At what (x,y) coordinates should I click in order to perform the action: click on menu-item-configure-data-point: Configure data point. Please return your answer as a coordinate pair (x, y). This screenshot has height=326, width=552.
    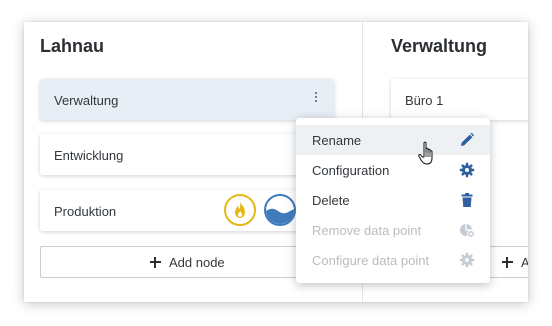
    Looking at the image, I should click on (393, 260).